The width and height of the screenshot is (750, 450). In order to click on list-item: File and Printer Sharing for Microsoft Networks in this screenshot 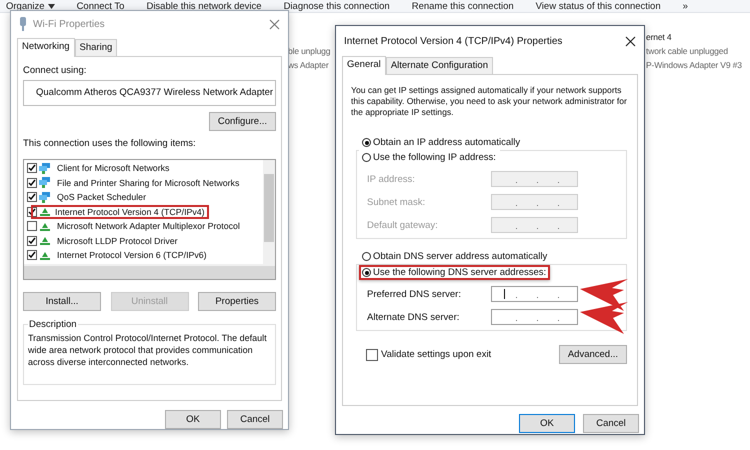, I will do `click(148, 183)`.